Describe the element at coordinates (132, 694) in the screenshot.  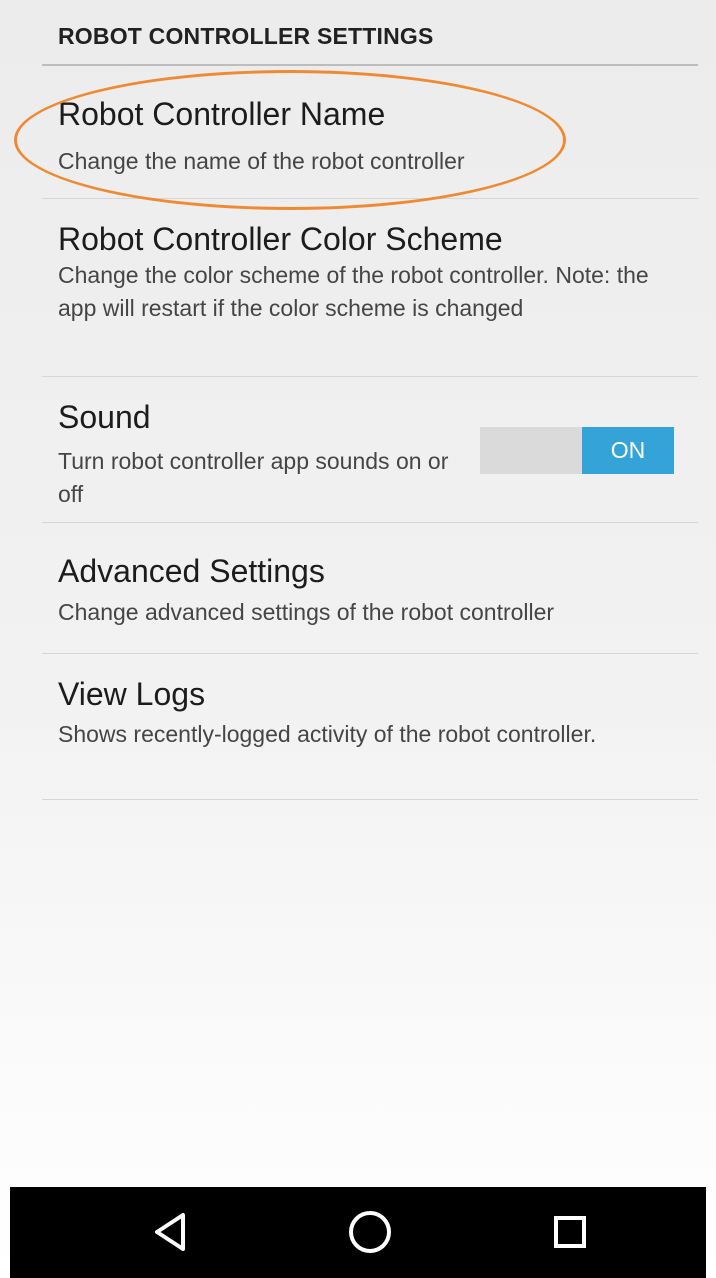
I see `pref-title: View Logs` at that location.